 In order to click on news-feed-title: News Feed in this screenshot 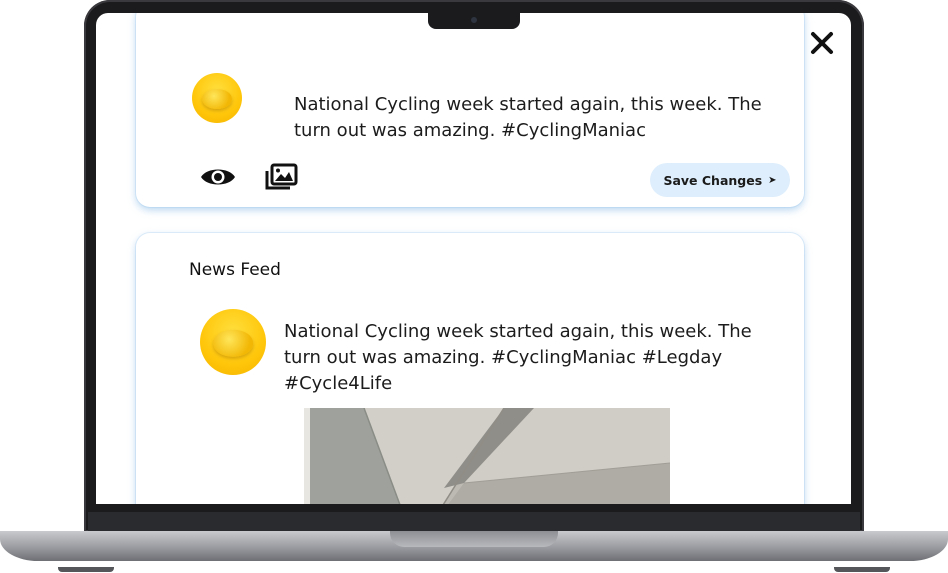, I will do `click(235, 270)`.